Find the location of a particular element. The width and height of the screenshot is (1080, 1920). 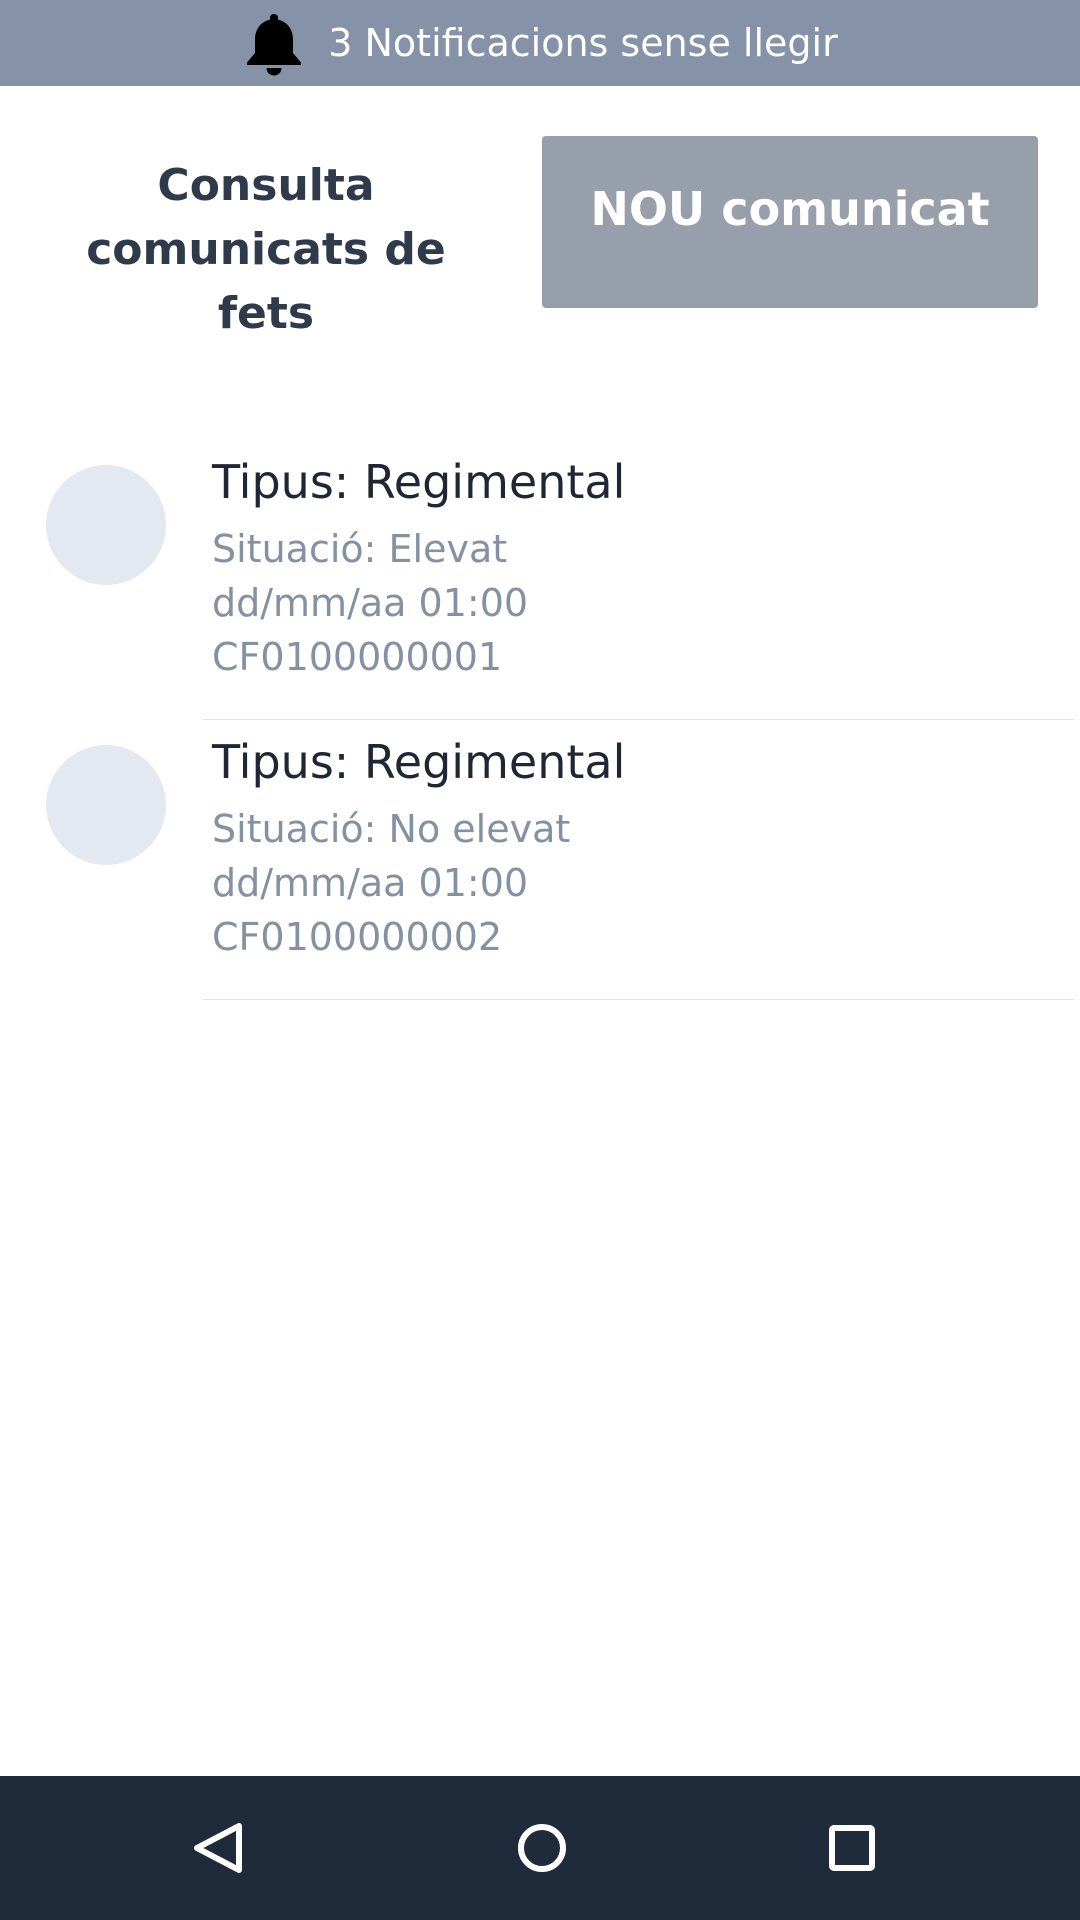

list-item-code: CF0100000002 is located at coordinates (357, 937).